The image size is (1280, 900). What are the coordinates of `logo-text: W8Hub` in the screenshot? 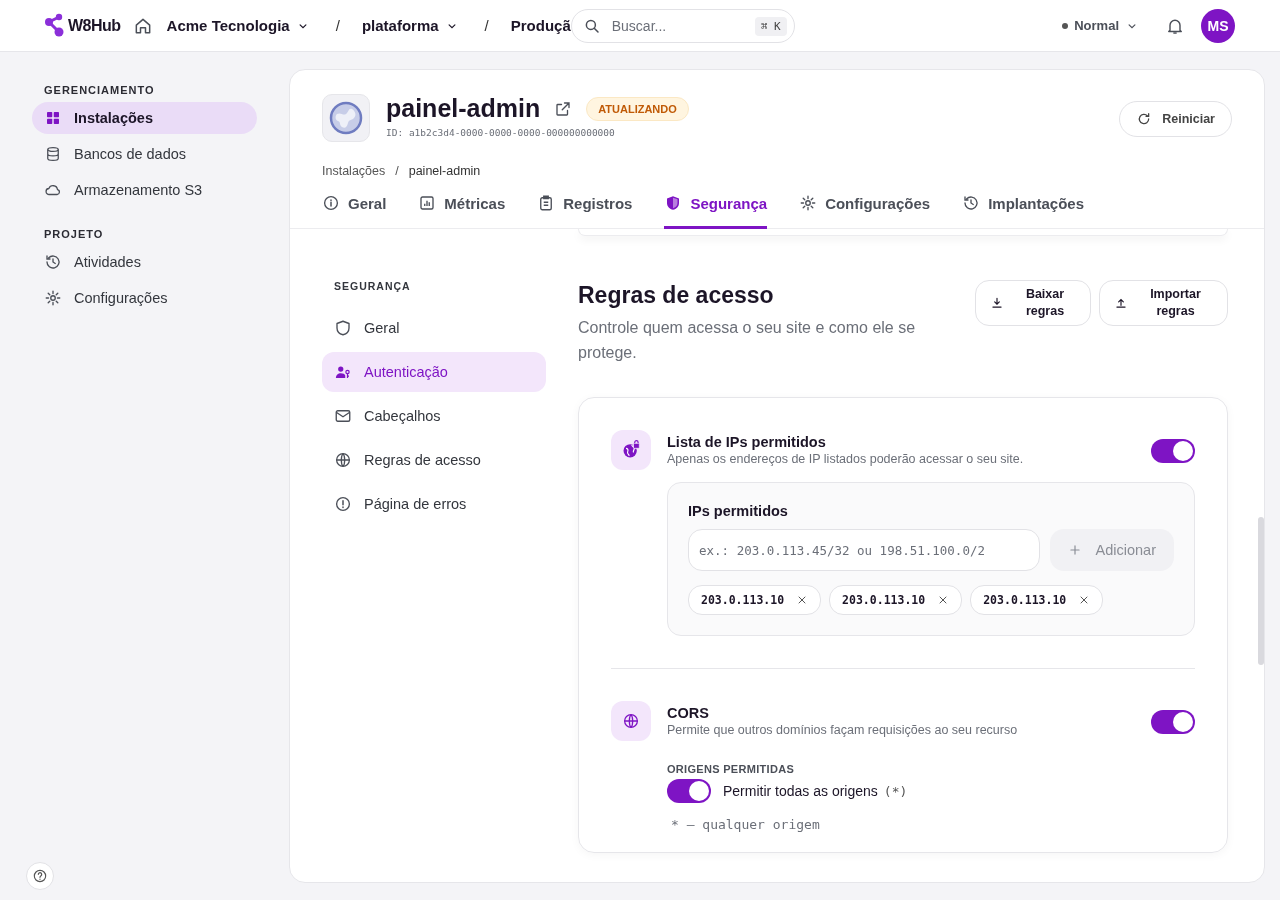 It's located at (94, 25).